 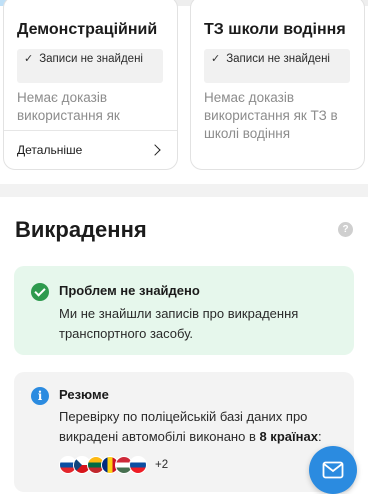 I want to click on mail-icon, so click(x=333, y=470).